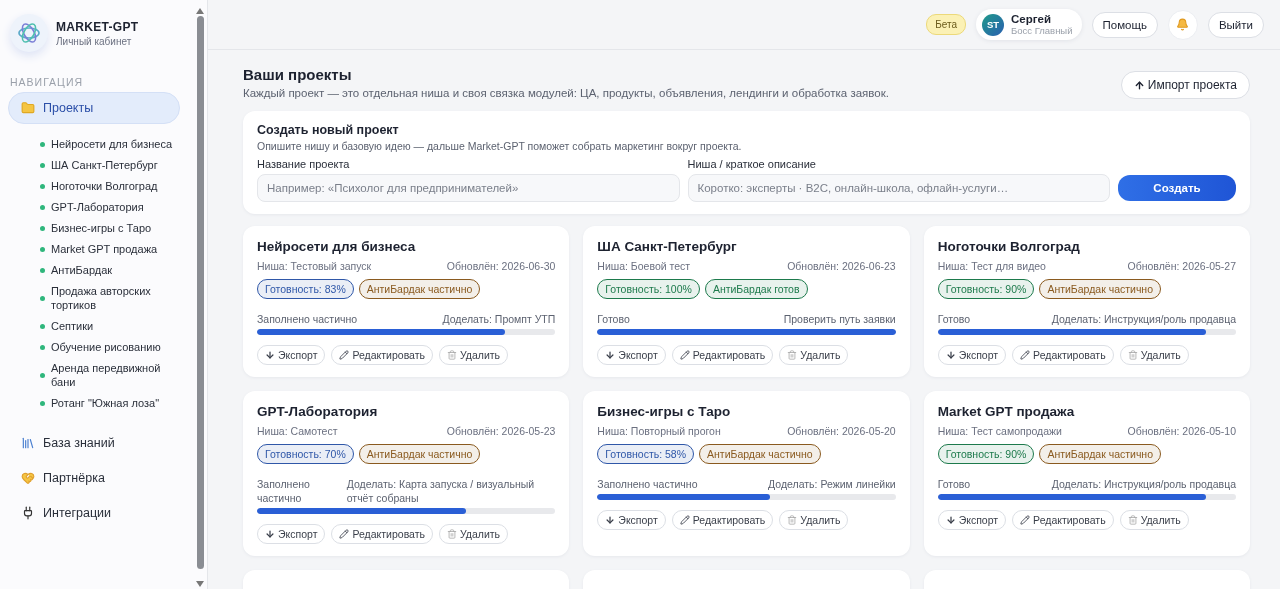 This screenshot has width=1280, height=589. Describe the element at coordinates (991, 266) in the screenshot. I see `project-niche: Ниша: Тест для видео` at that location.